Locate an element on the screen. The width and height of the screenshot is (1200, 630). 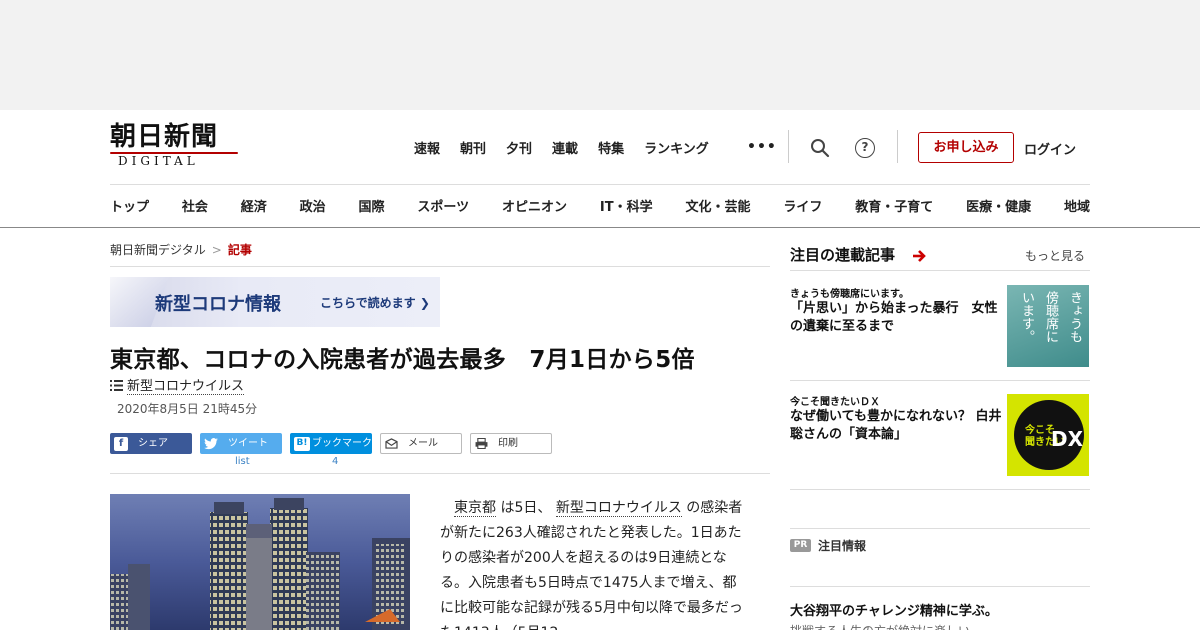
top-nav-item: 速報 is located at coordinates (427, 147).